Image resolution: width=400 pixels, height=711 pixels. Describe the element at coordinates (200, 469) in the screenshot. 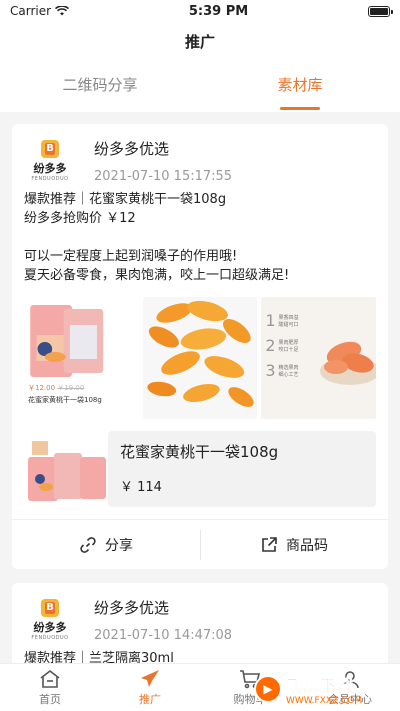

I see `product-link-card: 花蜜家黄桃干一袋108g ￥ 114` at that location.